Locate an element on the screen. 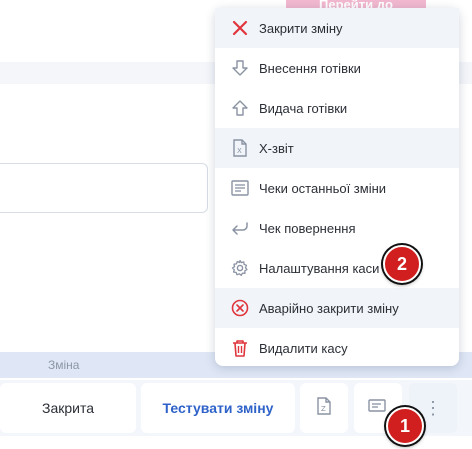 The width and height of the screenshot is (472, 449). text-field is located at coordinates (104, 188).